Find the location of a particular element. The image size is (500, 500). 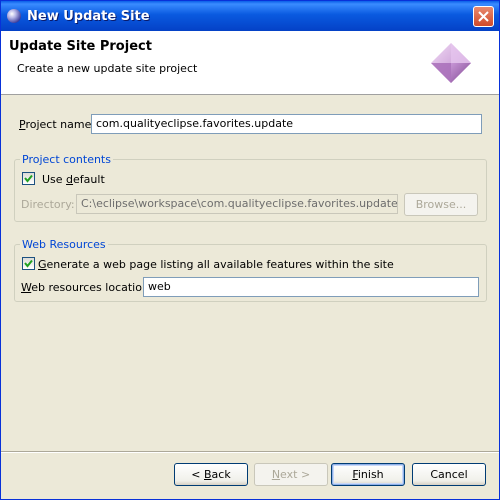

update-site-wizard-icon is located at coordinates (451, 63).